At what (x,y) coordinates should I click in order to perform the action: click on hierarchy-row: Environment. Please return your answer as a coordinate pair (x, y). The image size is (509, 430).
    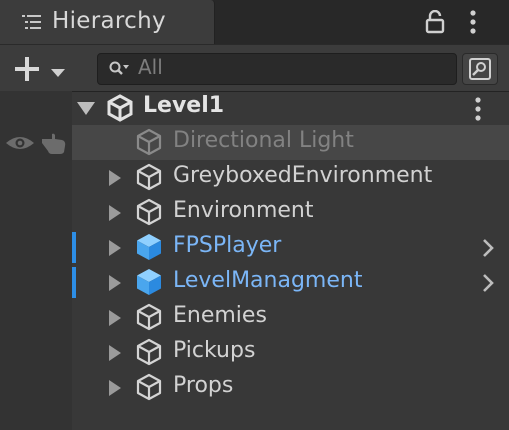
    Looking at the image, I should click on (254, 212).